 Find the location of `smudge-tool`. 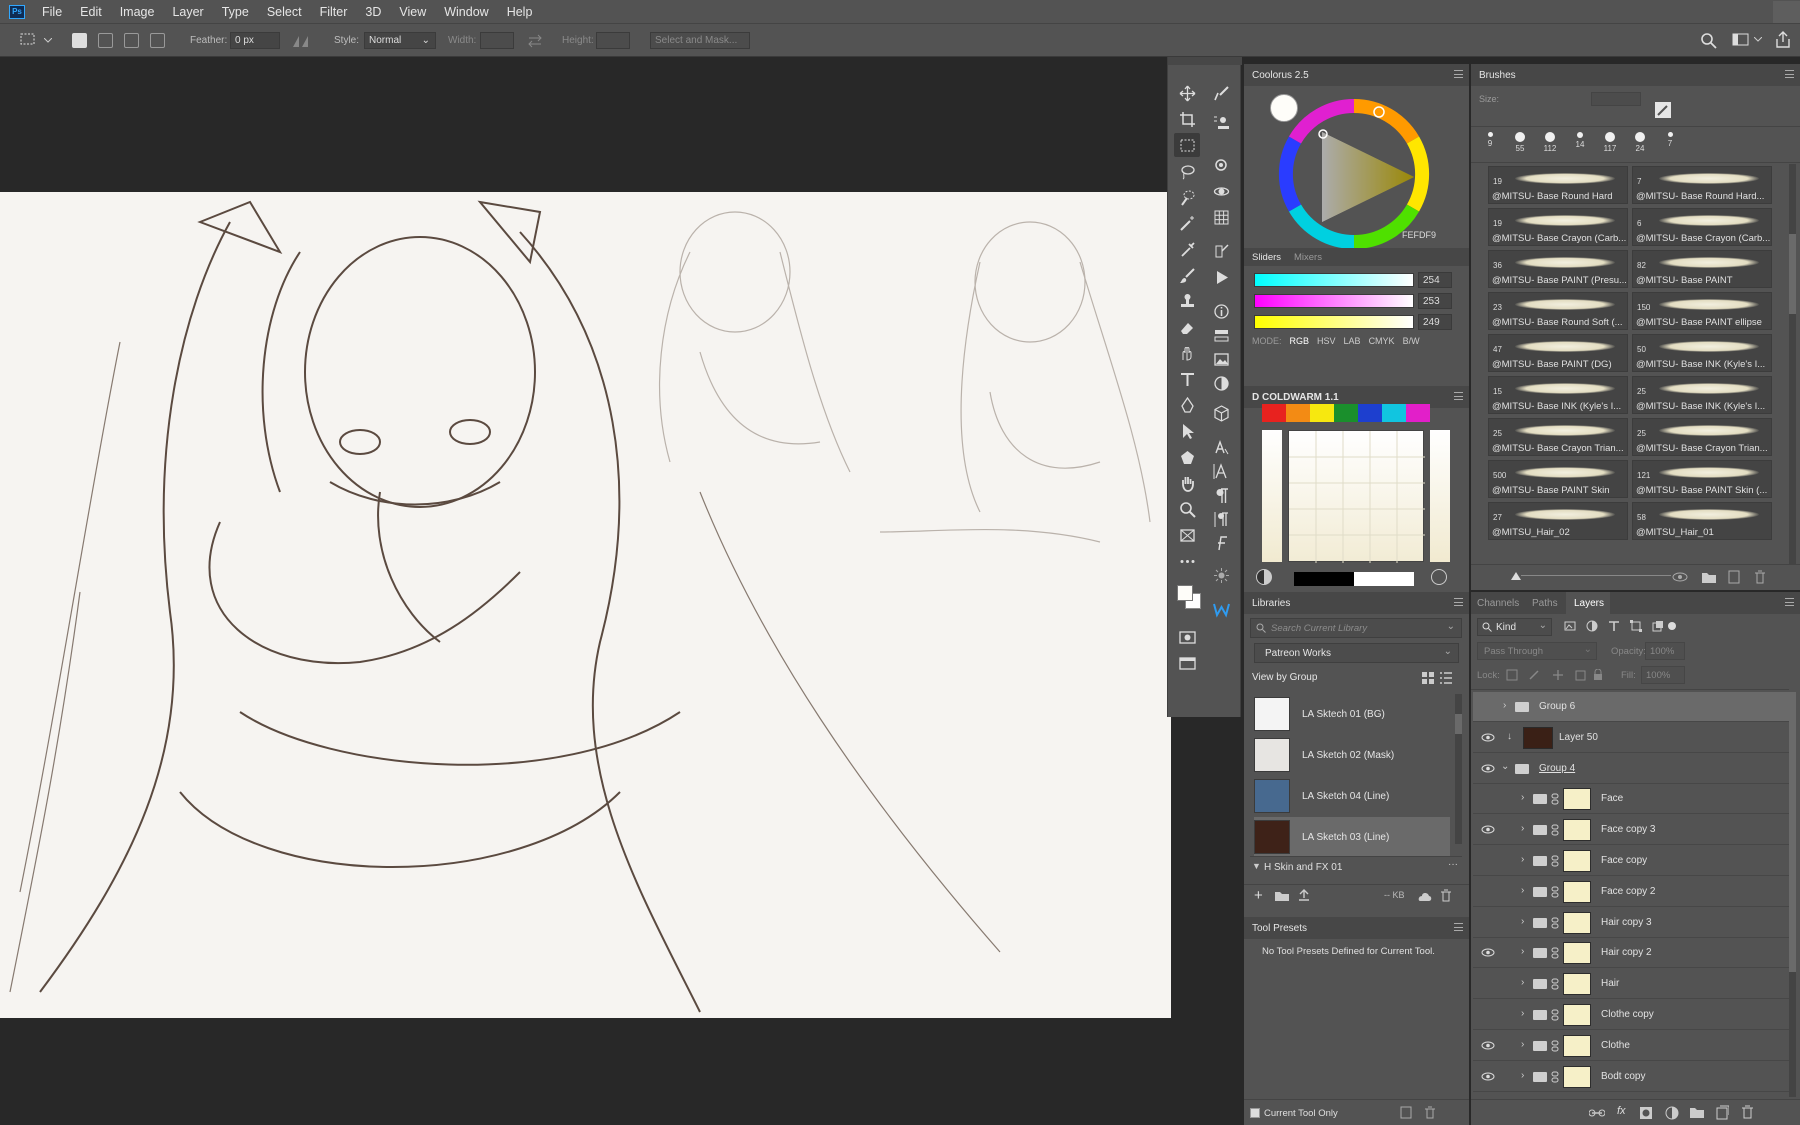

smudge-tool is located at coordinates (1187, 353).